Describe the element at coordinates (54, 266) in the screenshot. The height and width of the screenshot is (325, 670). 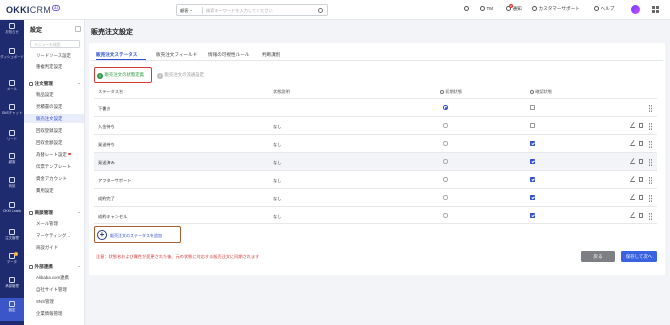
I see `sidebar-group-external: 外部連携` at that location.